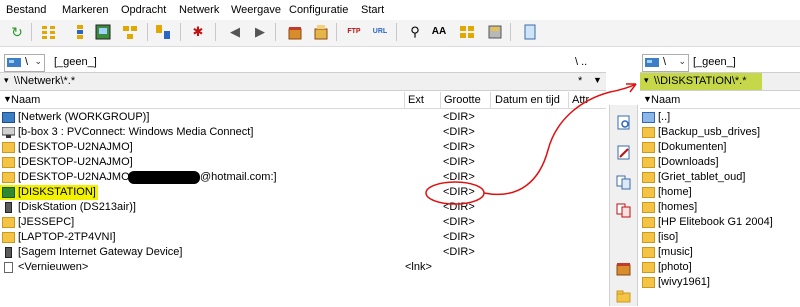 This screenshot has height=307, width=800. What do you see at coordinates (130, 32) in the screenshot?
I see `tree-view-icon` at bounding box center [130, 32].